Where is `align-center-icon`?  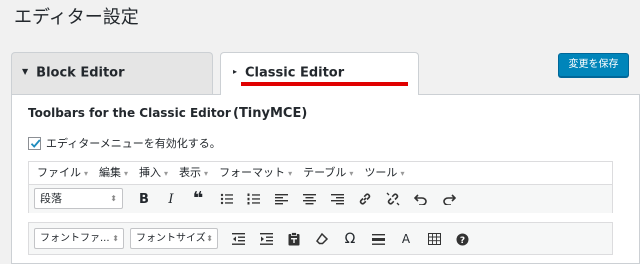 align-center-icon is located at coordinates (309, 199).